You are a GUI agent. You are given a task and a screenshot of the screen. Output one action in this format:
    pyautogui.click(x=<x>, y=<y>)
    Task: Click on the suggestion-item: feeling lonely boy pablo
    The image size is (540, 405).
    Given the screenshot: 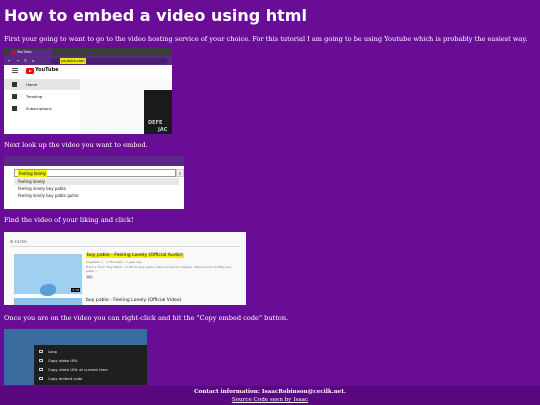 What is the action you would take?
    pyautogui.click(x=42, y=188)
    